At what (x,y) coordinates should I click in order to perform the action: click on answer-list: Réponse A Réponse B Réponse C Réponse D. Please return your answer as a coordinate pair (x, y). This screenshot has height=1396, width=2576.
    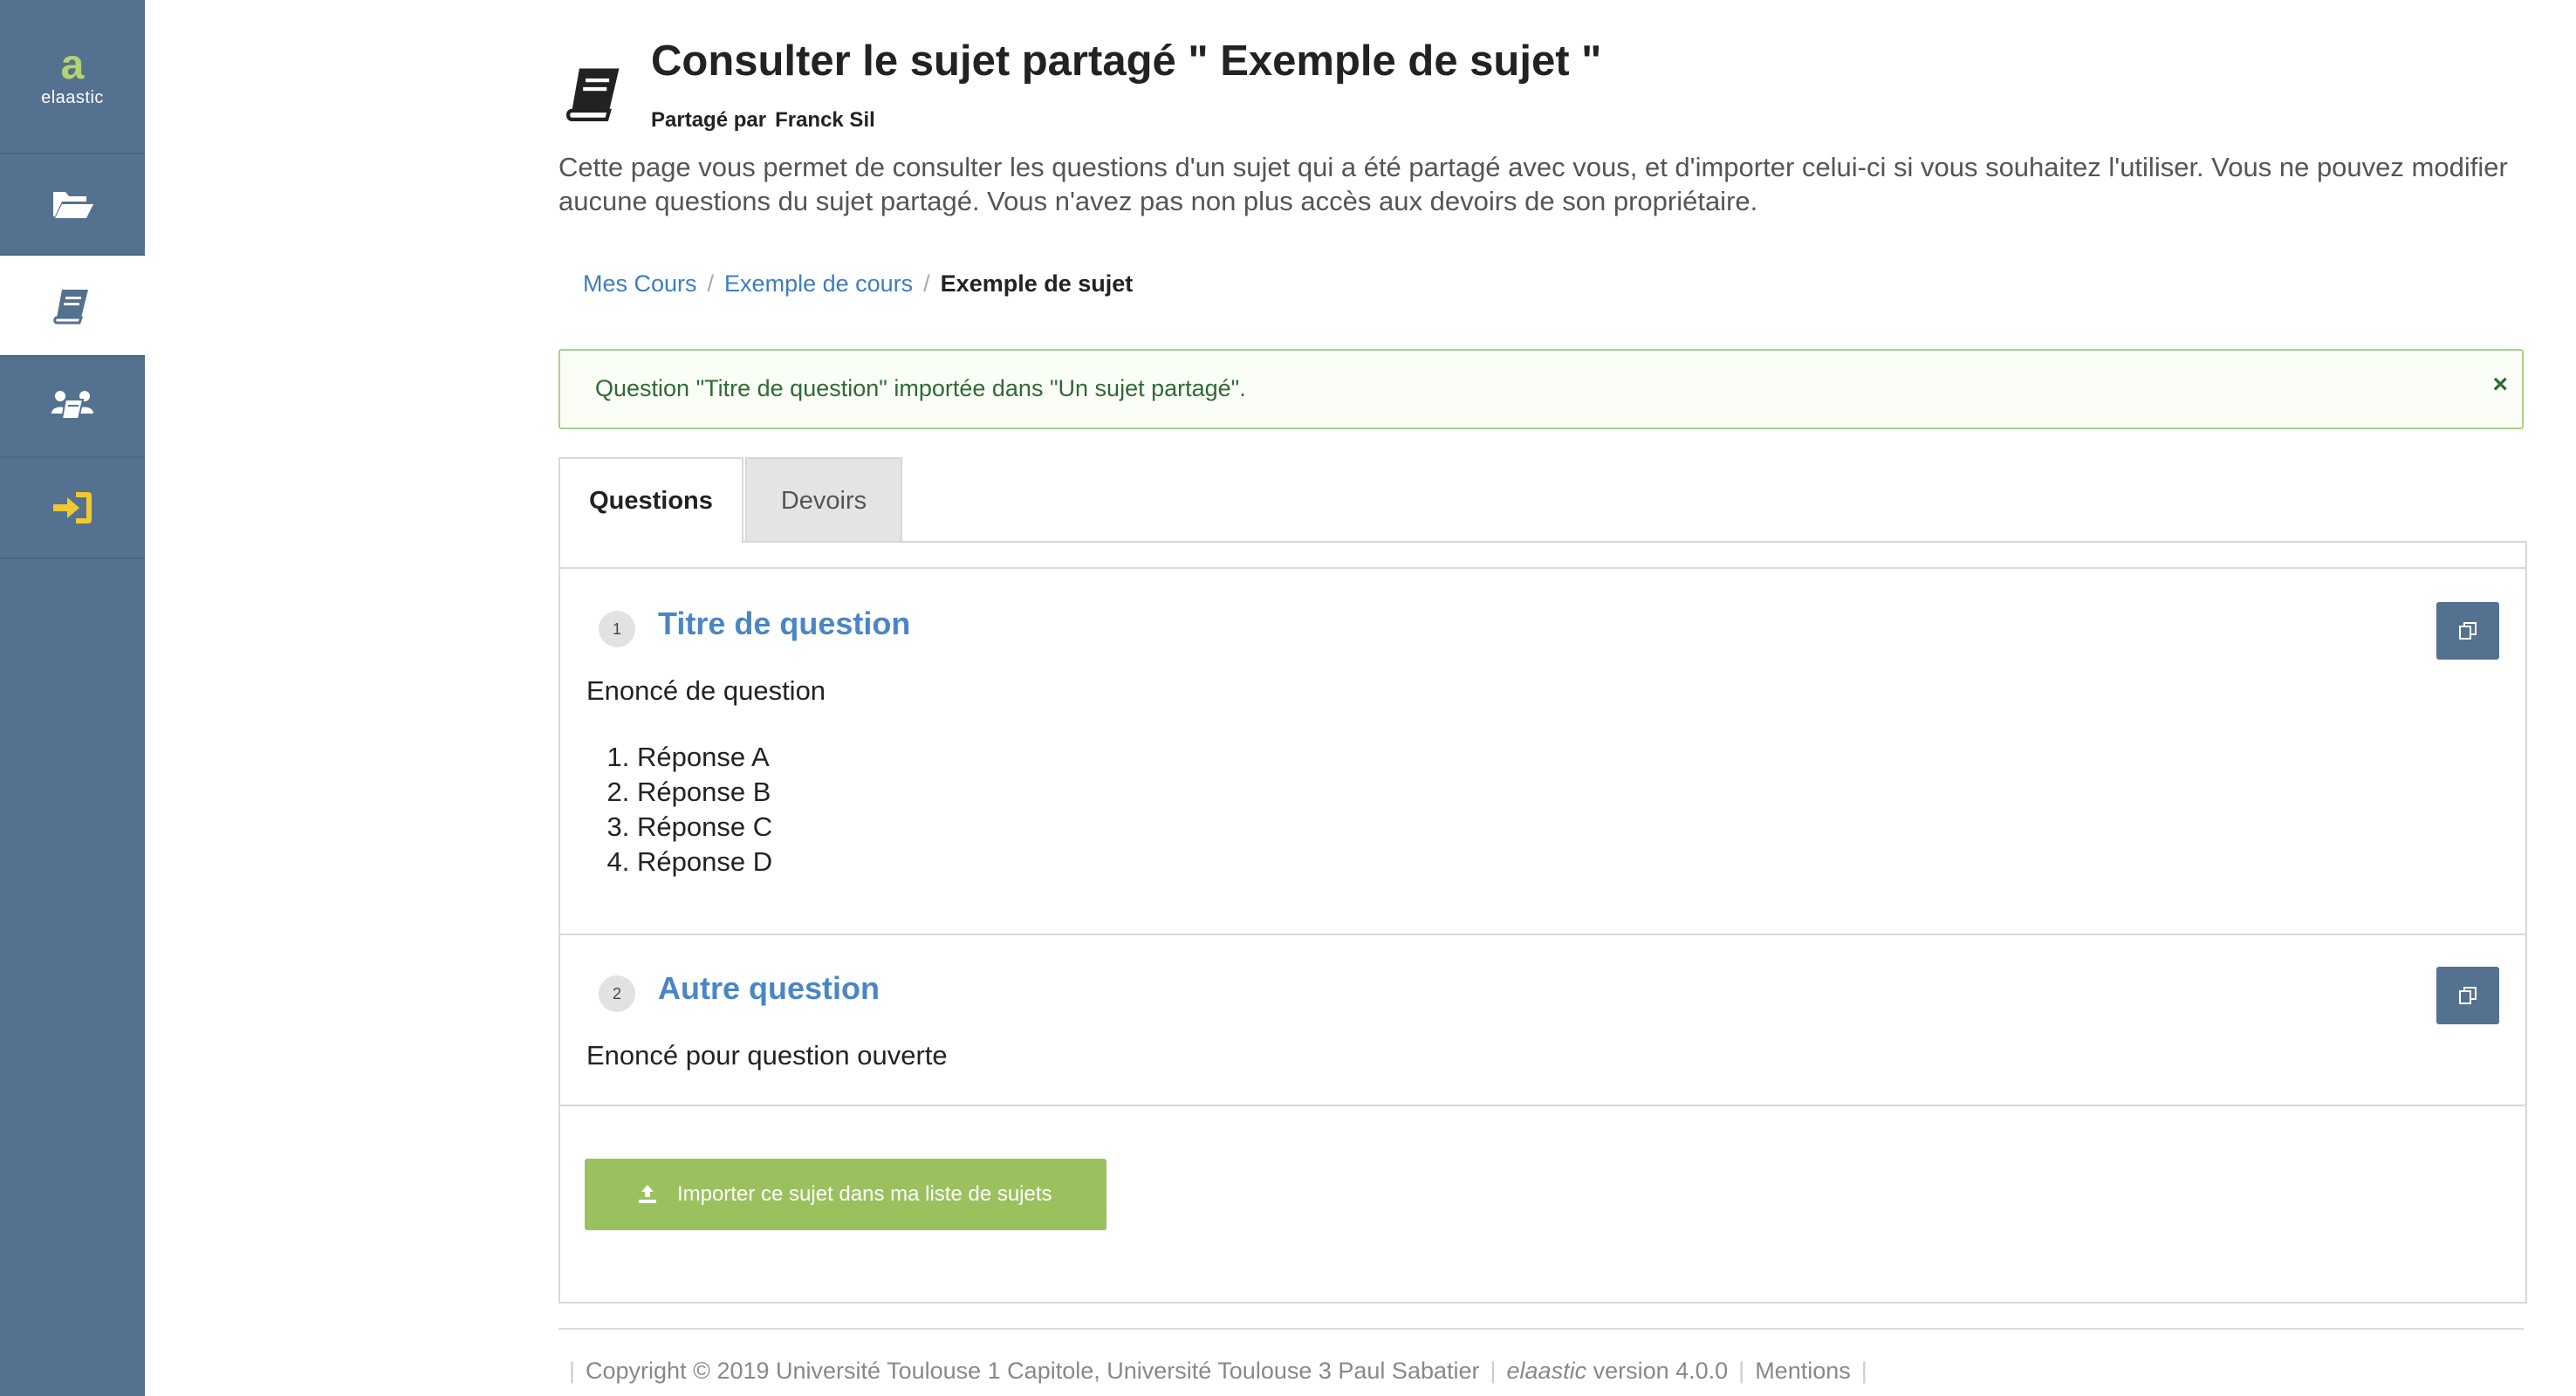
    Looking at the image, I should click on (684, 809).